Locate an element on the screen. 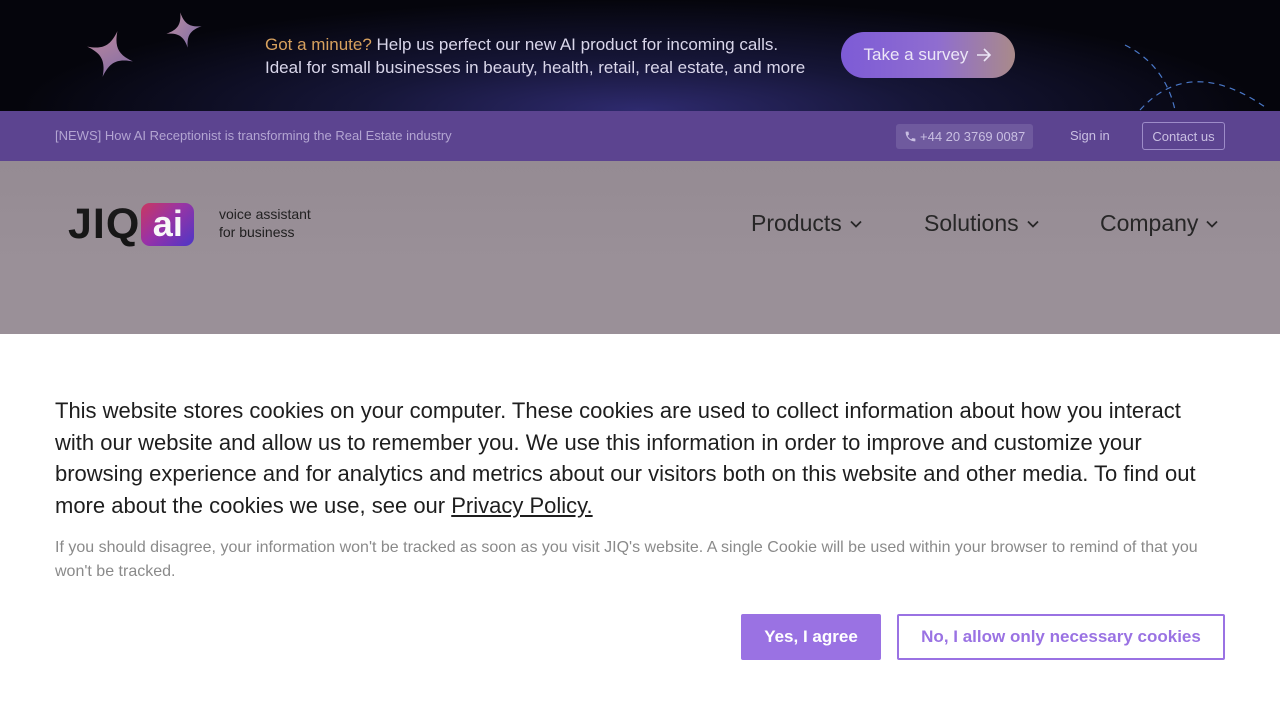 The image size is (1280, 720). take-survey-button: Take a survey is located at coordinates (928, 55).